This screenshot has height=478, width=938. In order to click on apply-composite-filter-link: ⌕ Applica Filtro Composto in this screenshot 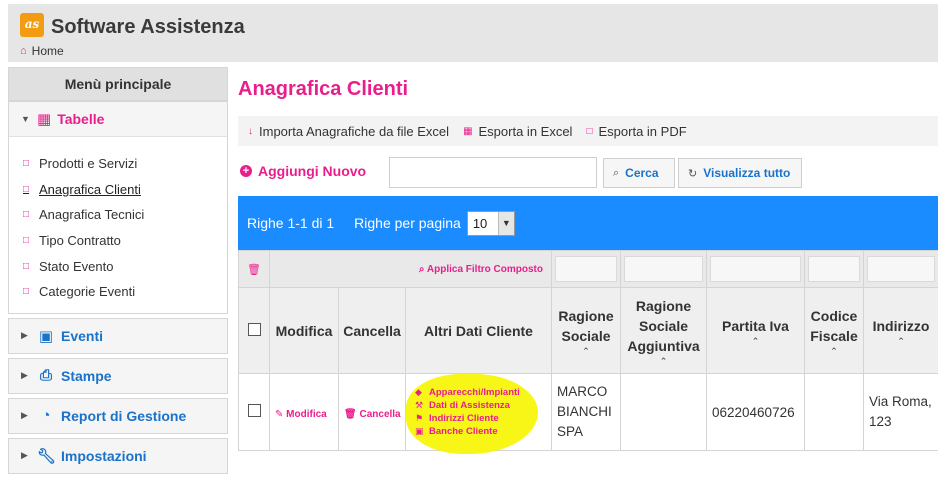, I will do `click(410, 269)`.